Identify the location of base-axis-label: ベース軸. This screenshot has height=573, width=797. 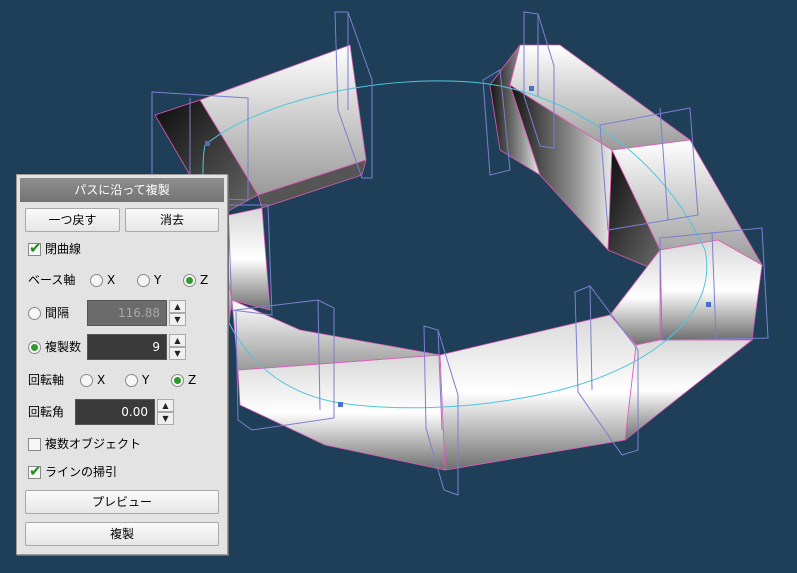
(52, 280).